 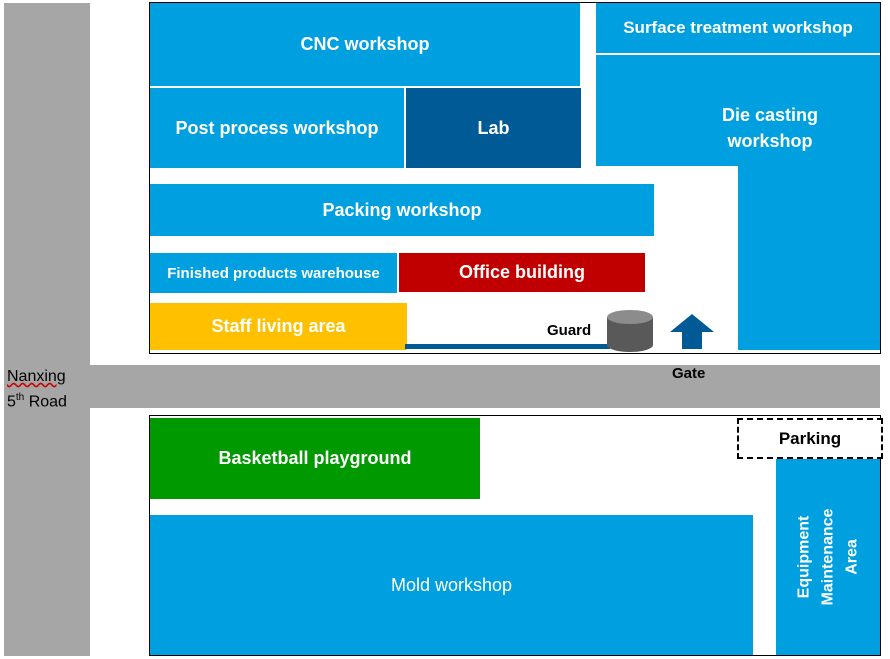 What do you see at coordinates (36, 376) in the screenshot?
I see `road-label-line1: Nanxing` at bounding box center [36, 376].